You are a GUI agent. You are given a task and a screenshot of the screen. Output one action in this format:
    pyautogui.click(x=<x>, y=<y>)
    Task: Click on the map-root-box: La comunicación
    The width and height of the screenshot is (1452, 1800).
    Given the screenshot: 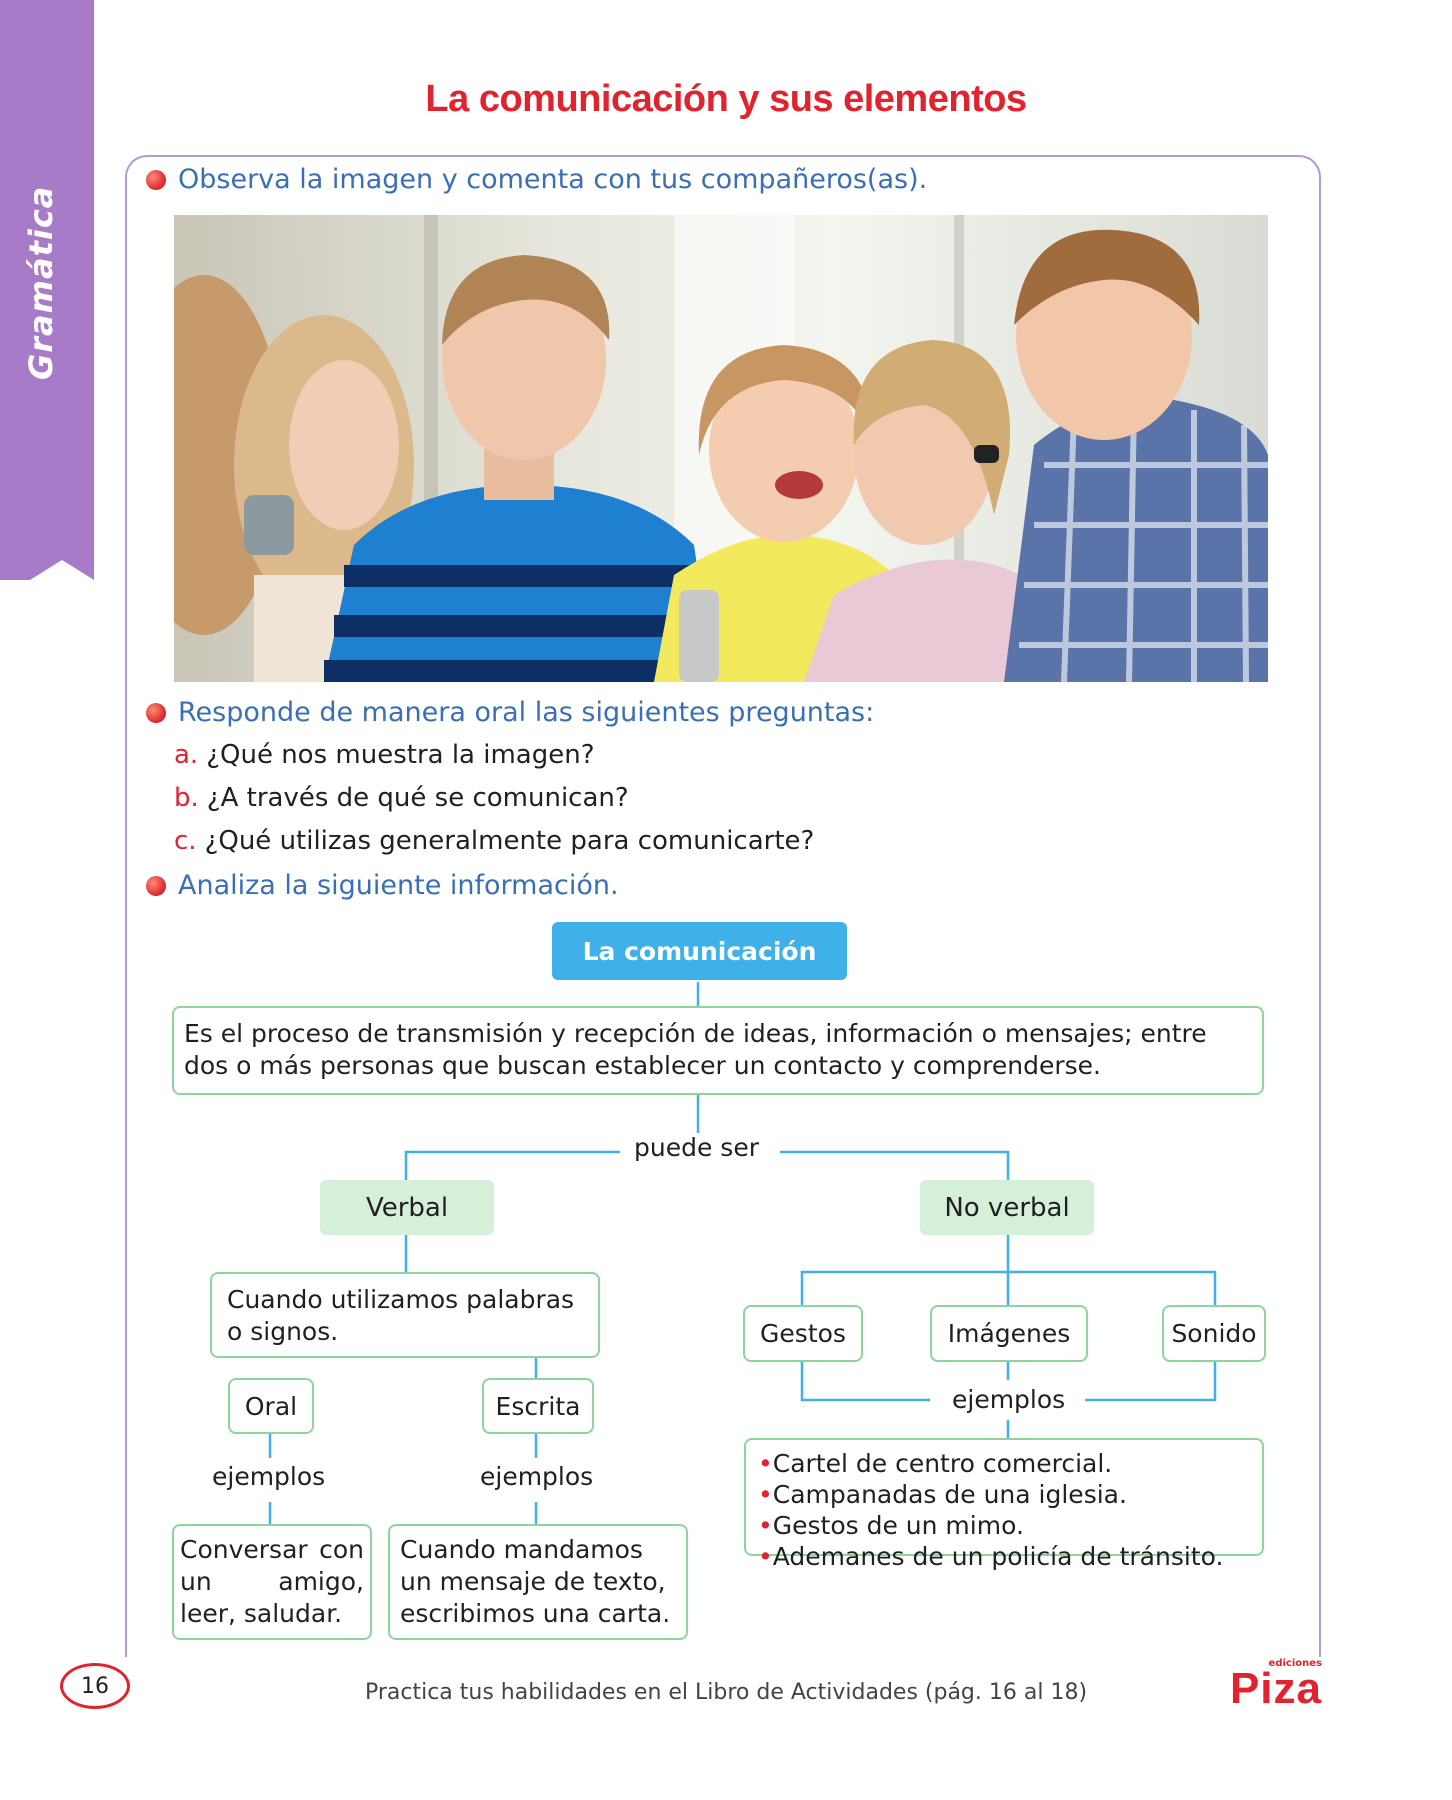 What is the action you would take?
    pyautogui.click(x=699, y=951)
    